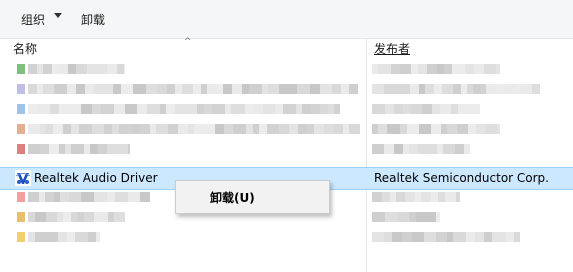  What do you see at coordinates (33, 20) in the screenshot?
I see `organize-button: 组织` at bounding box center [33, 20].